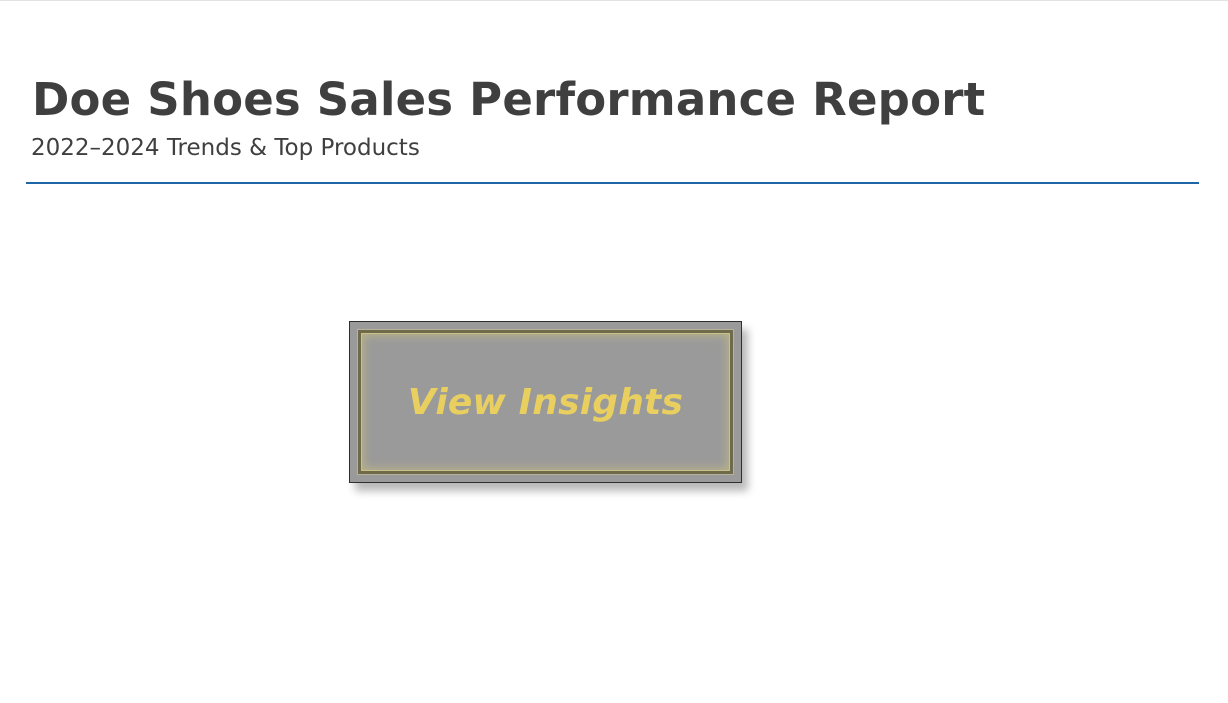 The width and height of the screenshot is (1228, 703). I want to click on page-subtitle: 2022–2024 Trends & Top Products, so click(225, 148).